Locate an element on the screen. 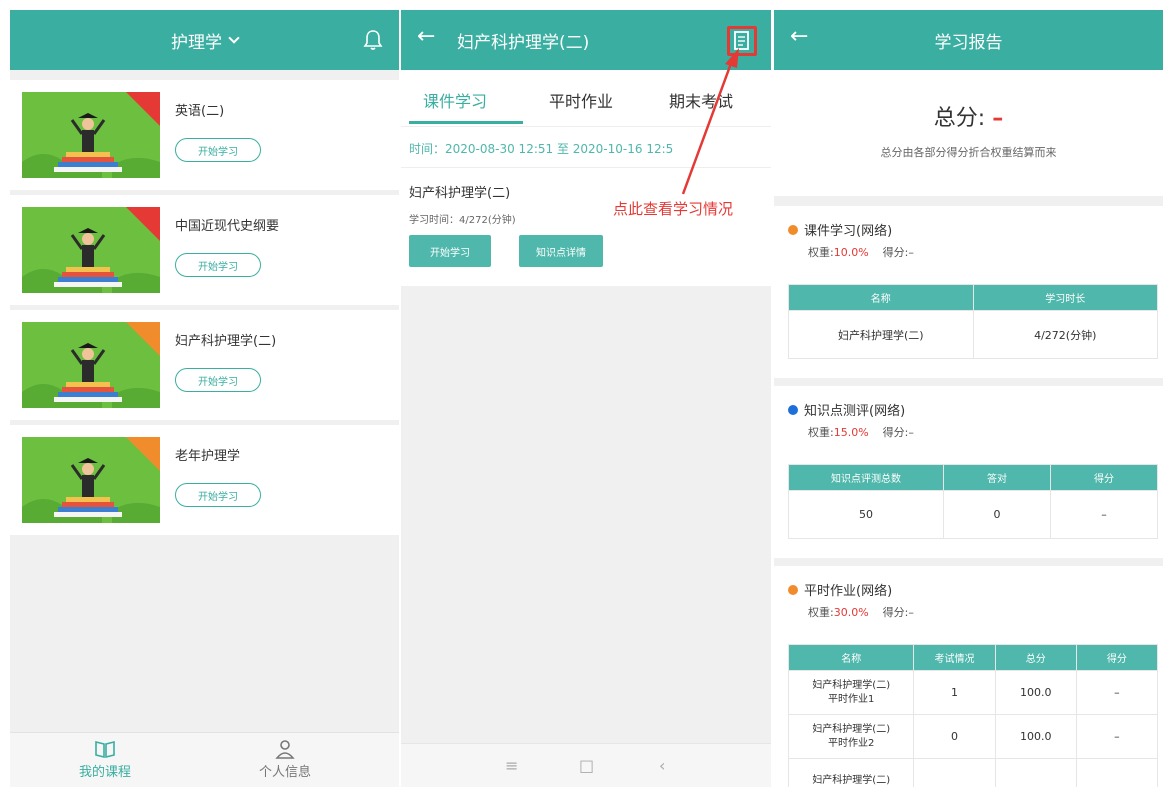 The image size is (1163, 787). weight-value: 30.0% is located at coordinates (851, 612).